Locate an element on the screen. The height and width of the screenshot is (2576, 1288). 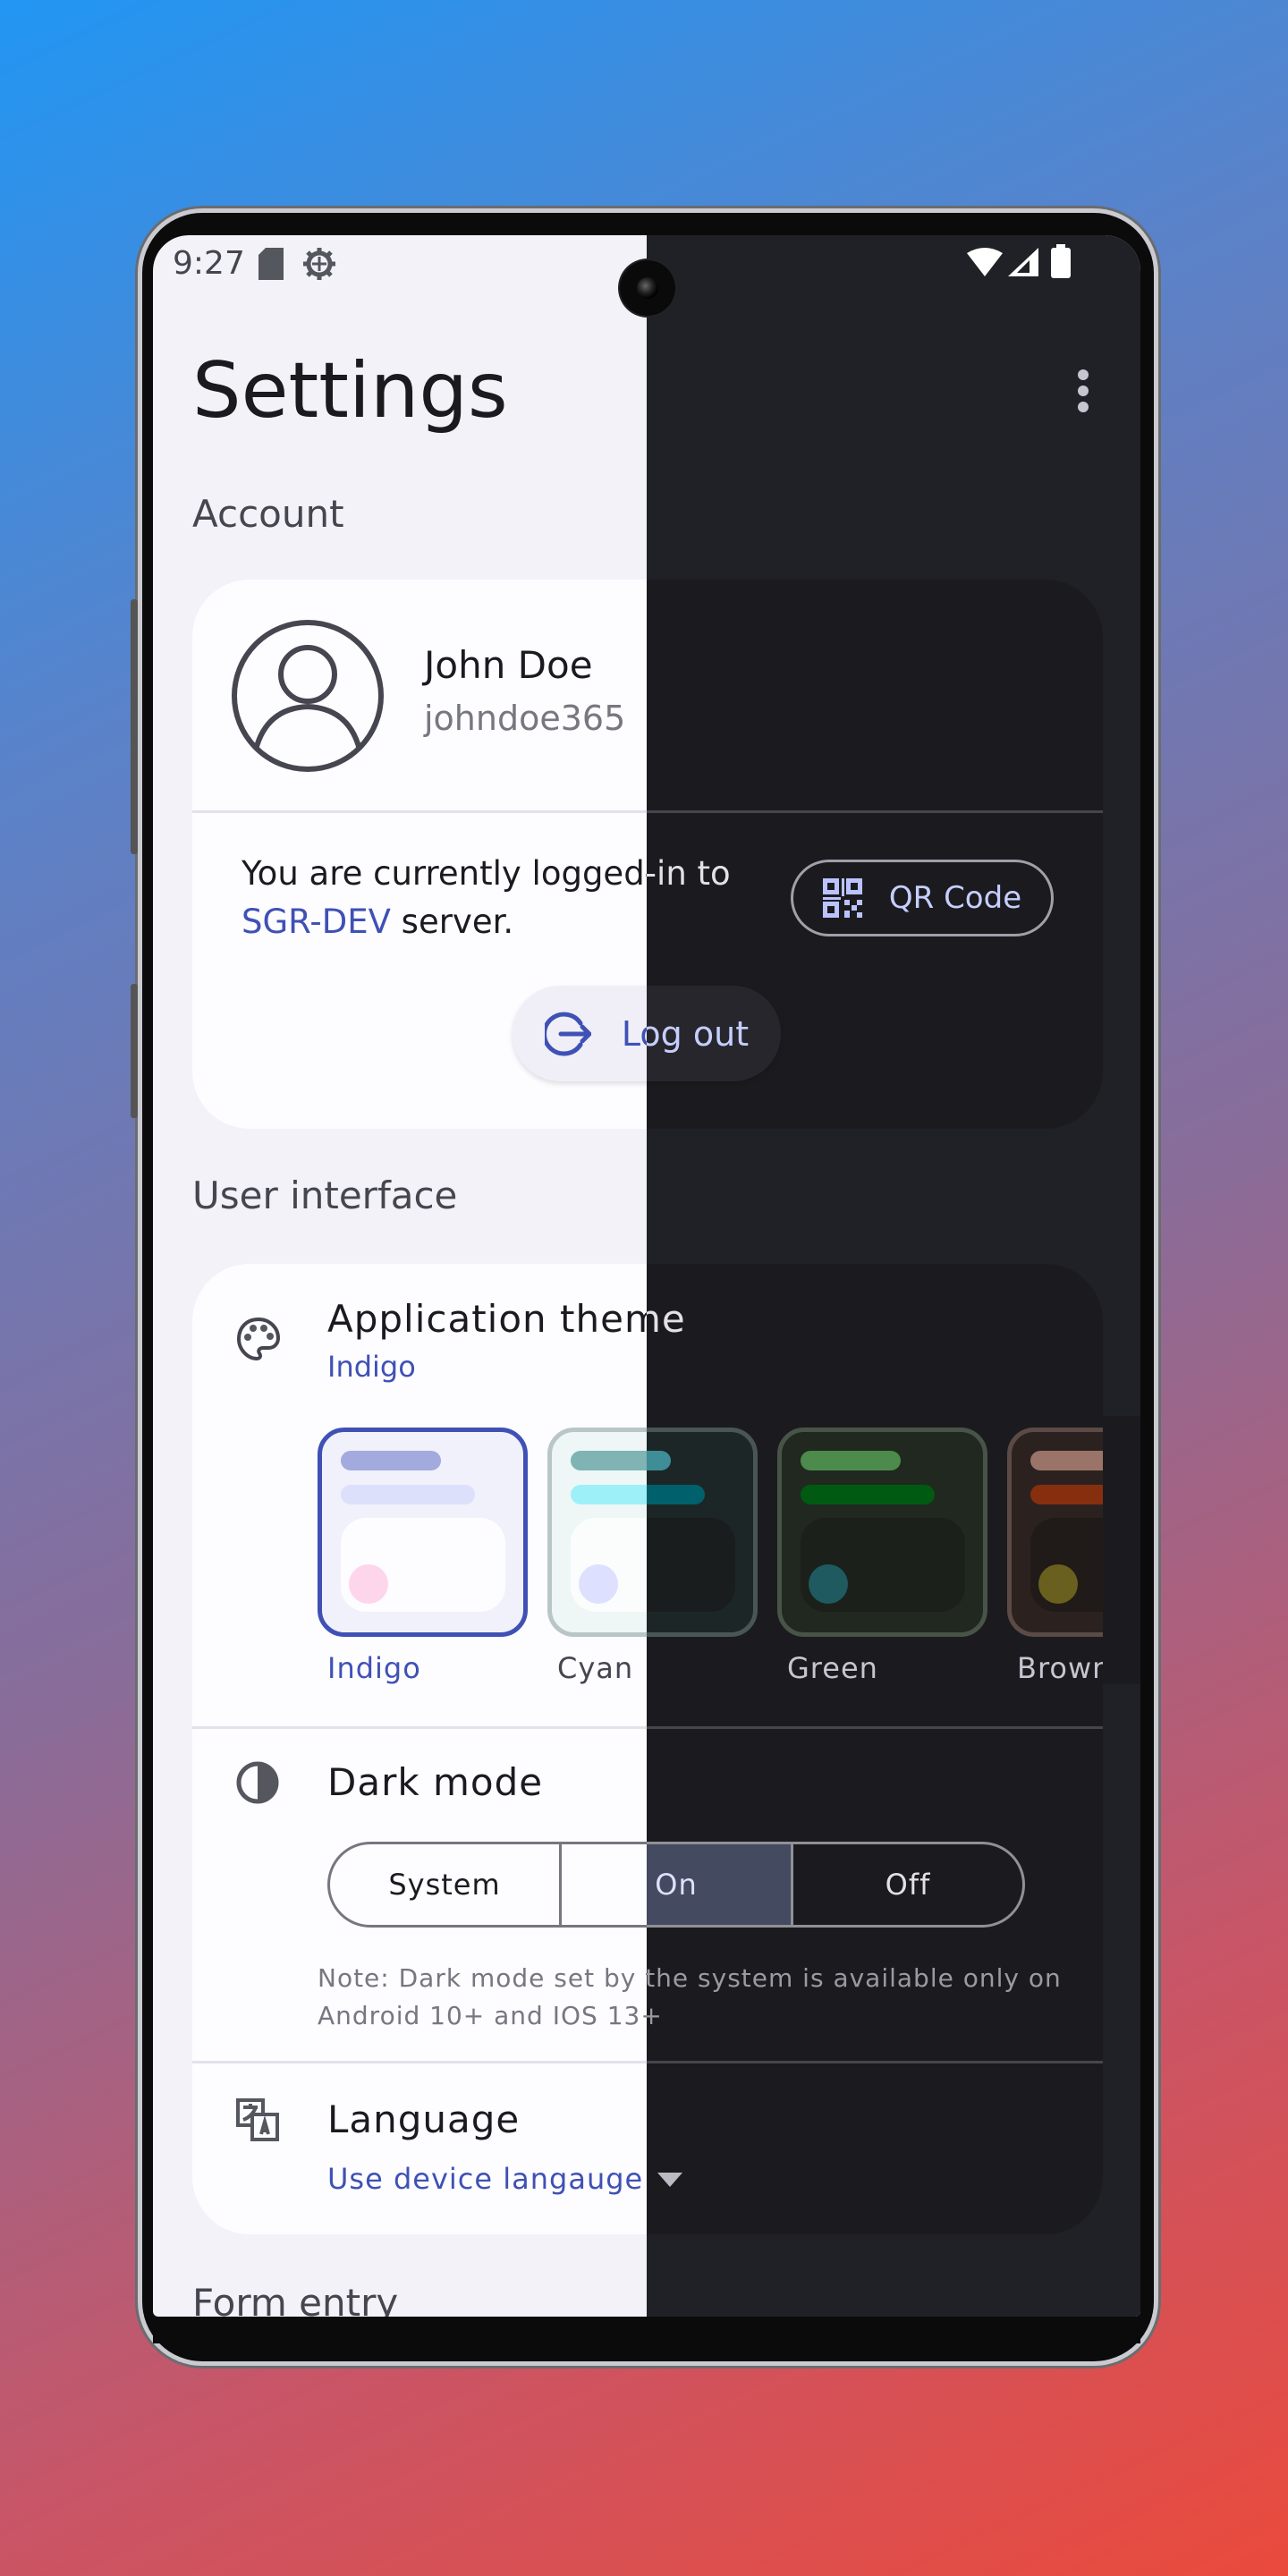
section-user-interface: User interface is located at coordinates (325, 1195).